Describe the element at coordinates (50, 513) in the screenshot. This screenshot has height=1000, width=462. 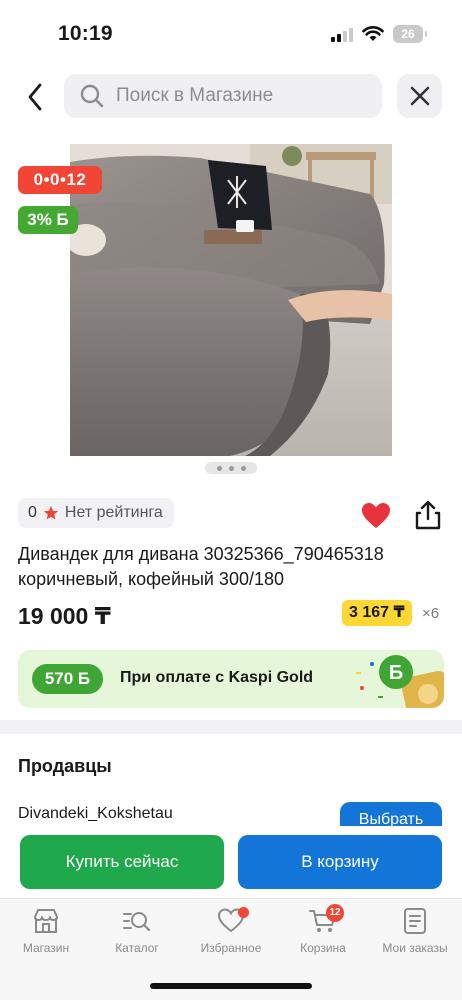
I see `star-icon` at that location.